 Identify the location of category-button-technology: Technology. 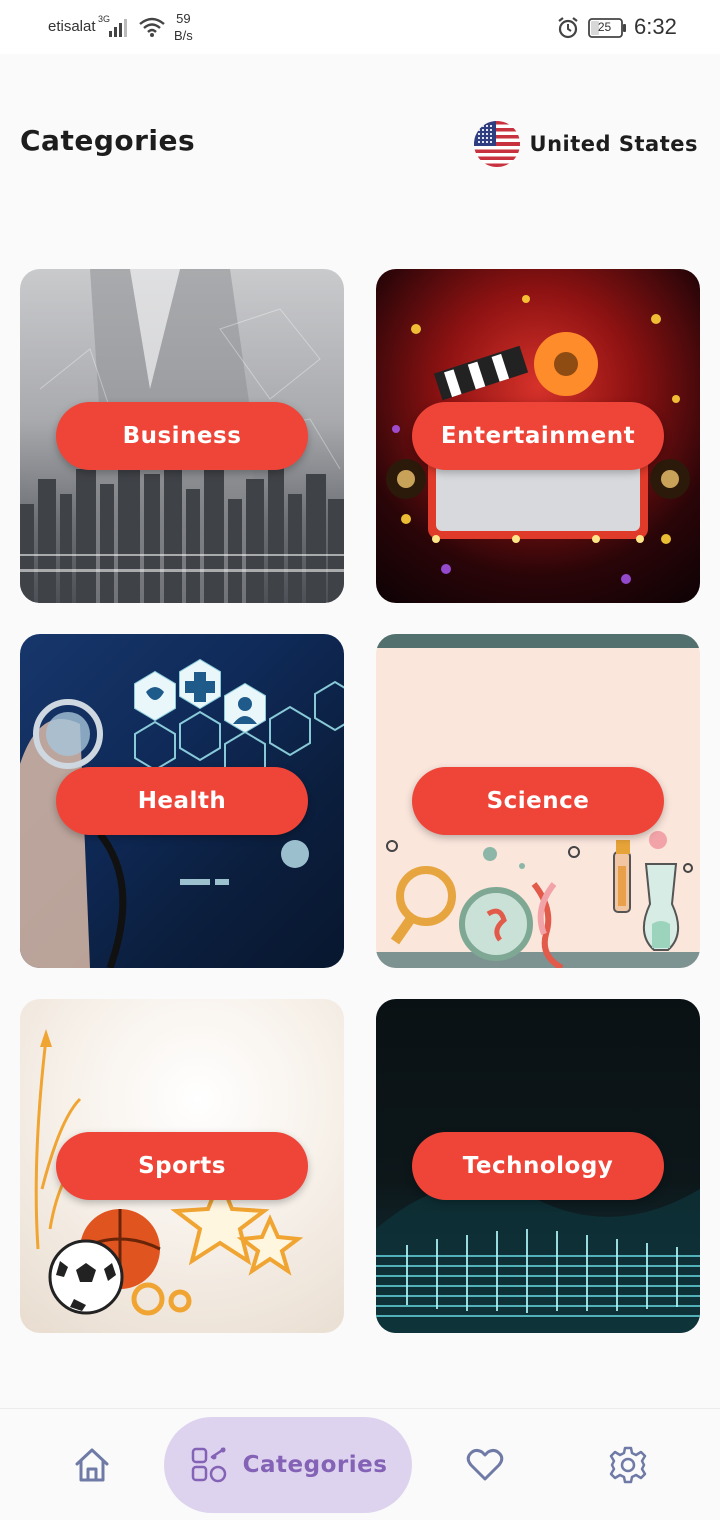
(538, 1166).